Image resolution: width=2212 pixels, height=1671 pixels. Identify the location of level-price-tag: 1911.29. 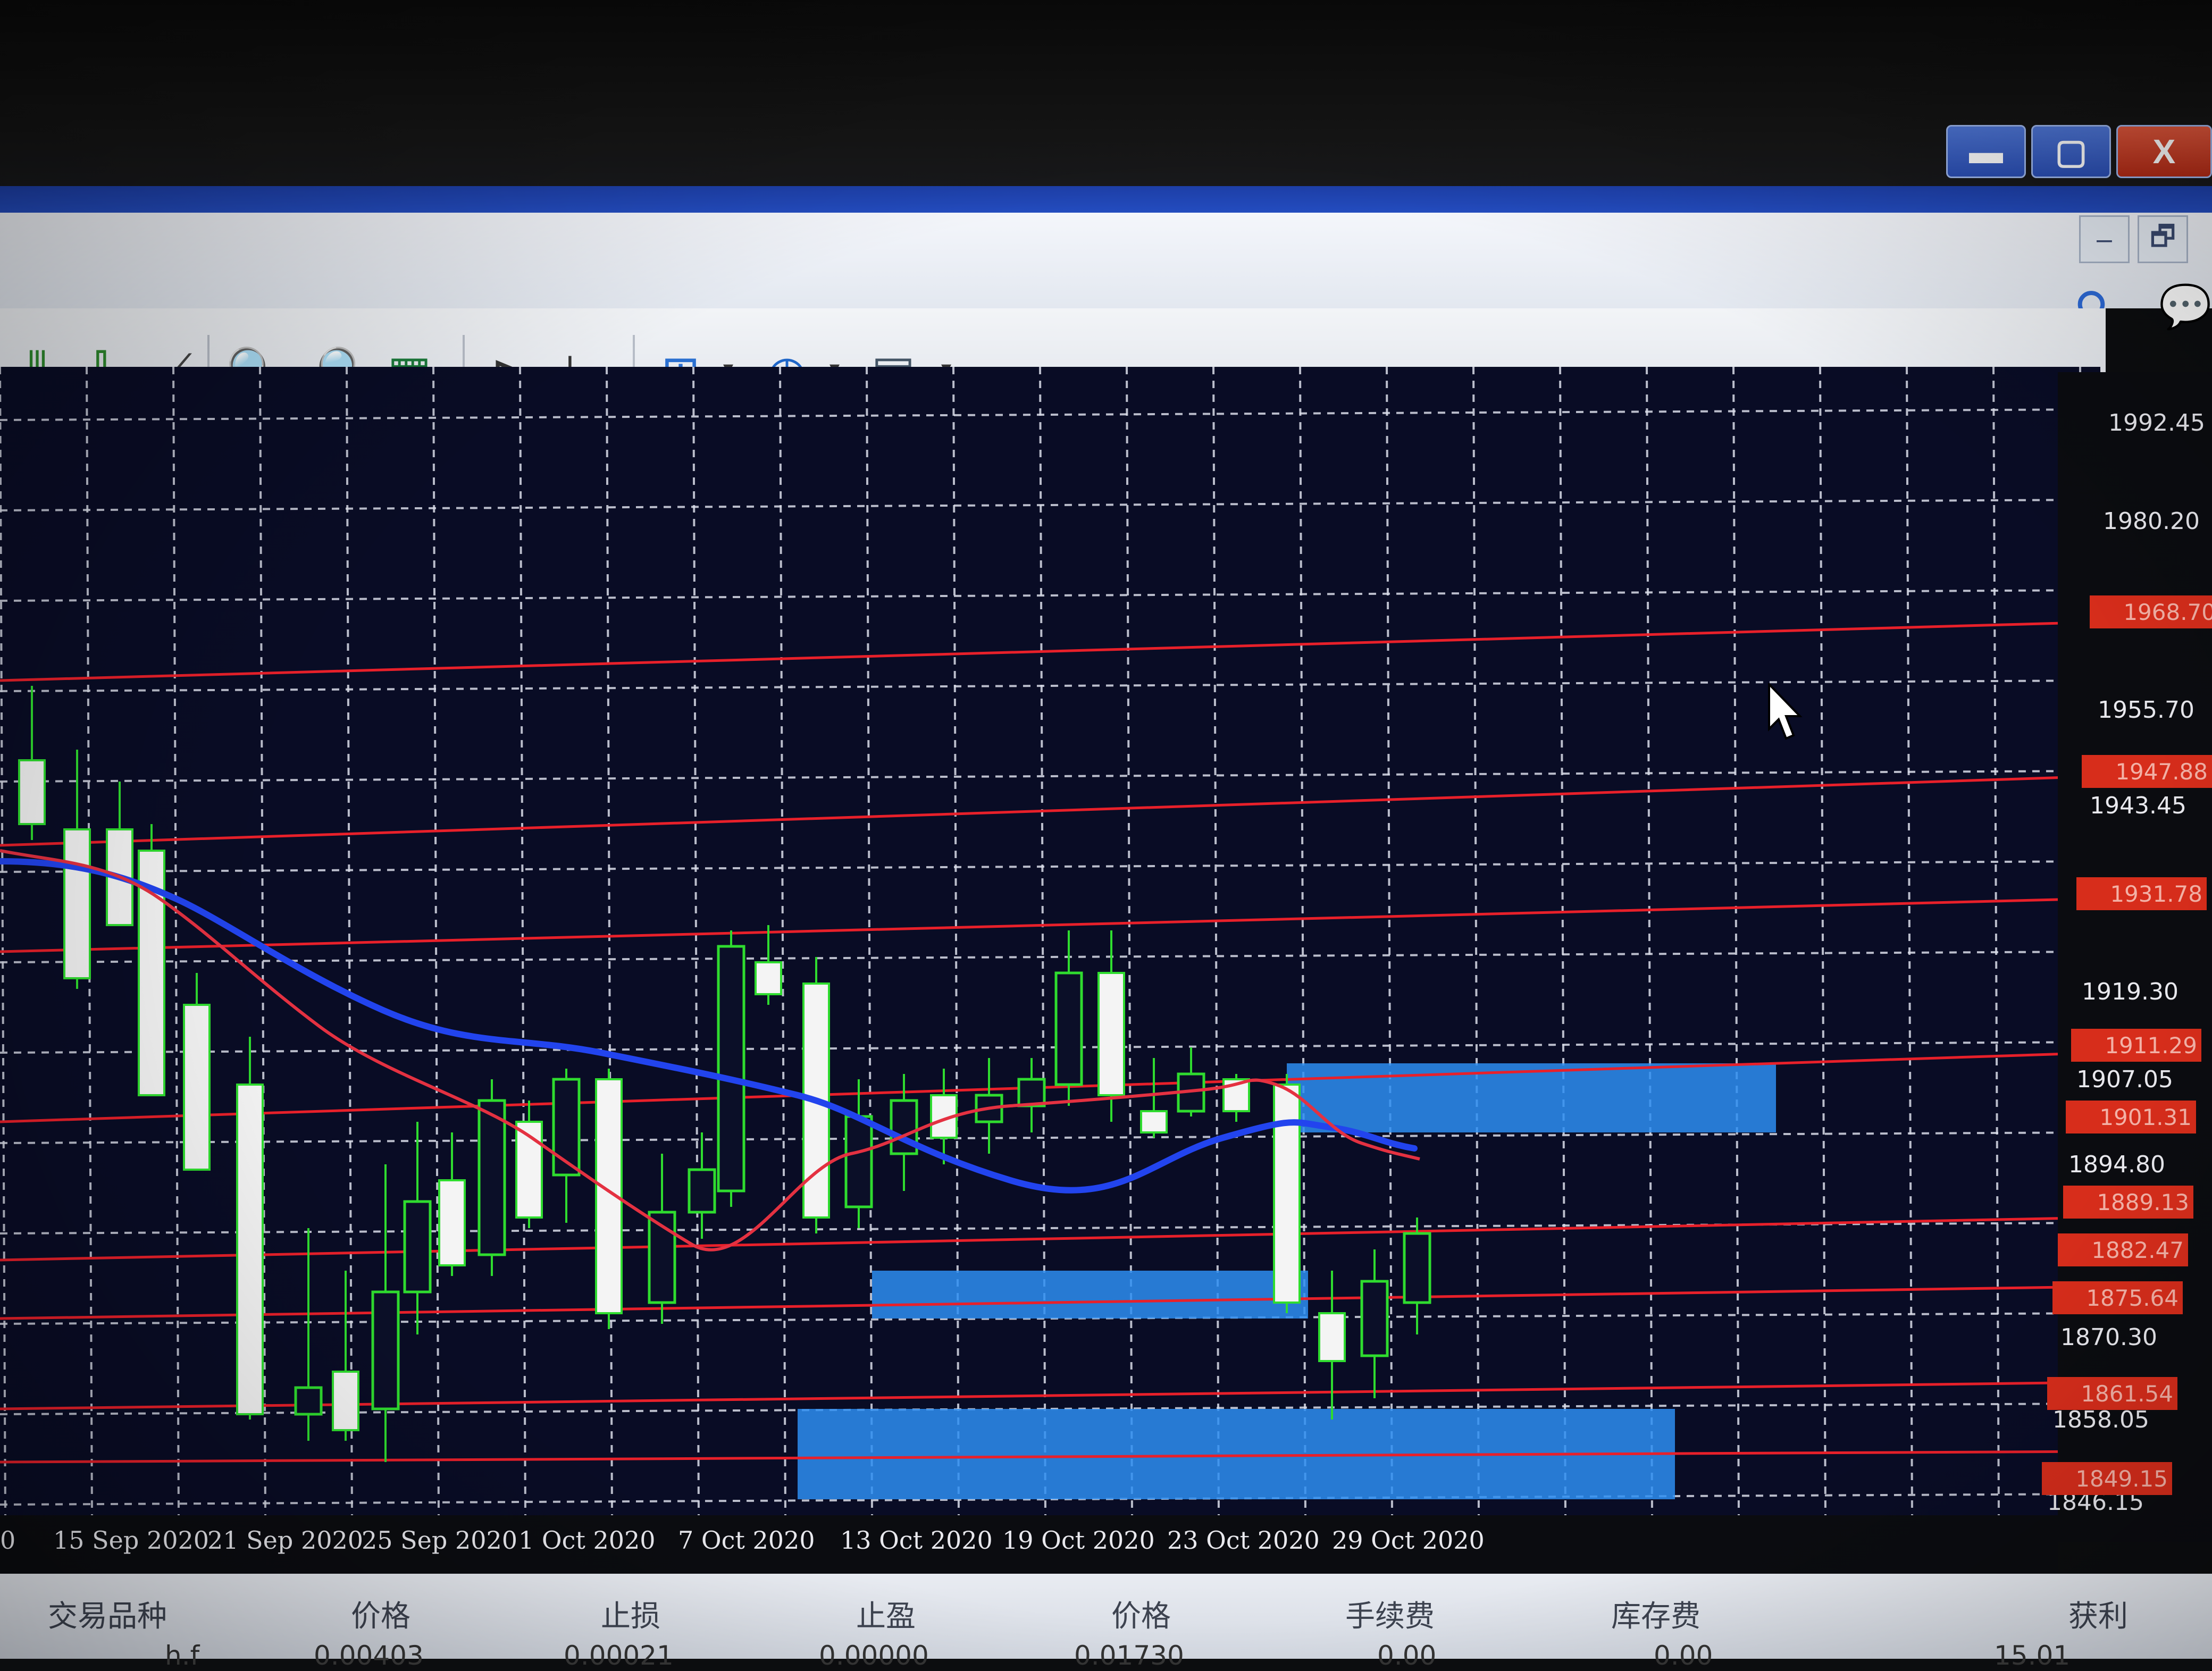
(2136, 1045).